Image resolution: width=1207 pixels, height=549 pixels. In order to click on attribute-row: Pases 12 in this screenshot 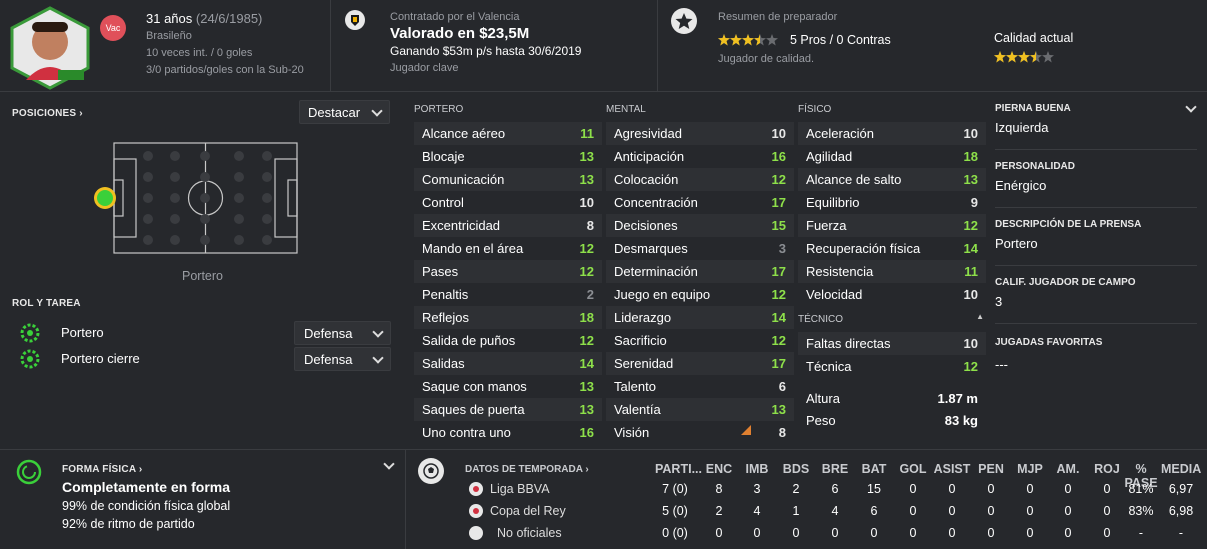, I will do `click(508, 271)`.